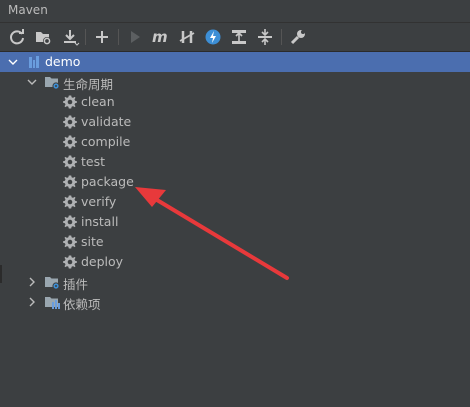  I want to click on collapse-icon, so click(265, 37).